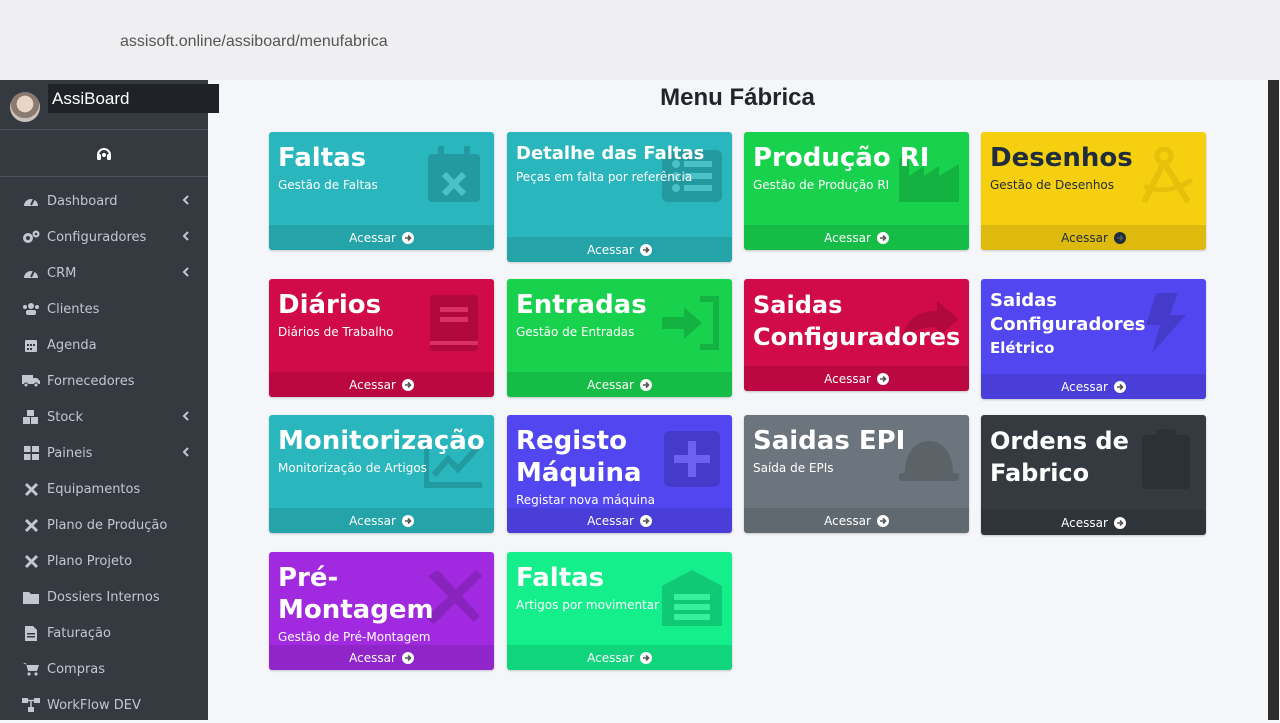 This screenshot has height=723, width=1280. Describe the element at coordinates (381, 338) in the screenshot. I see `card-di-rios: Diários Diários de Trabalho Acessar` at that location.